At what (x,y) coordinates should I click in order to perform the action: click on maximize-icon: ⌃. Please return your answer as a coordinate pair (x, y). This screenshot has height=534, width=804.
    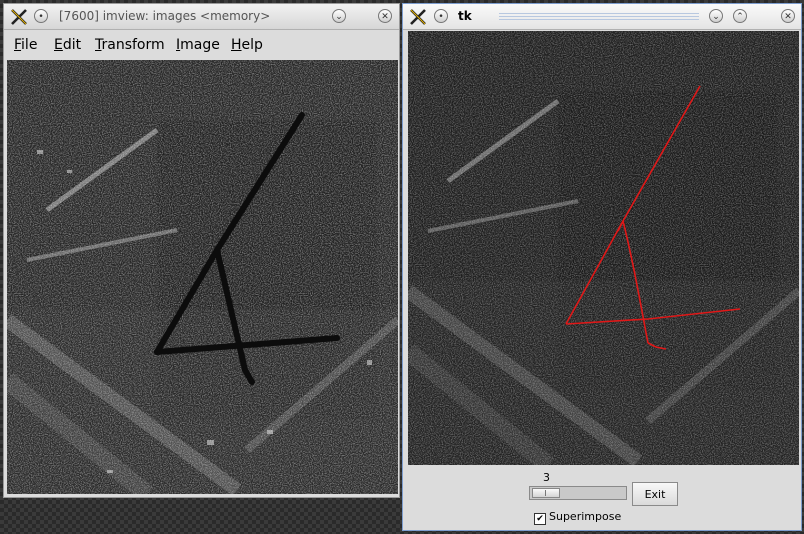
    Looking at the image, I should click on (740, 16).